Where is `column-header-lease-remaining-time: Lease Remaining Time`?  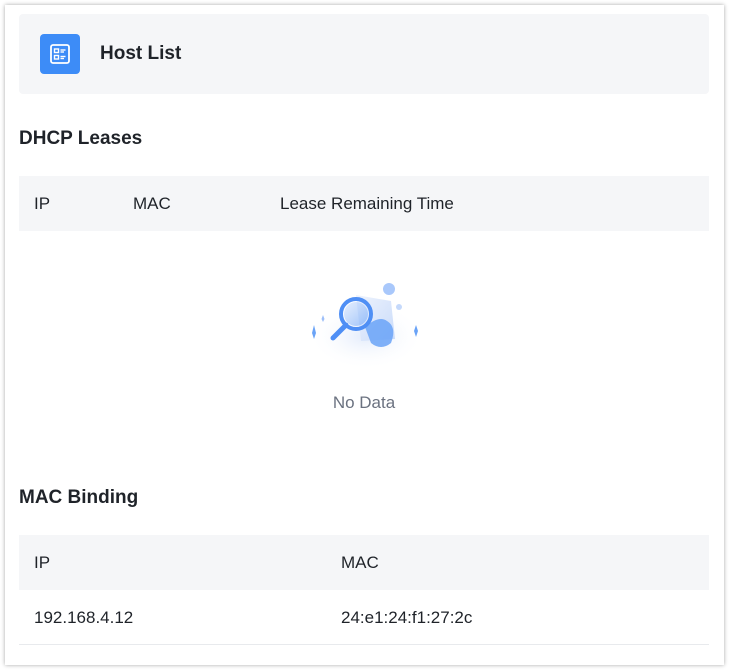 column-header-lease-remaining-time: Lease Remaining Time is located at coordinates (367, 203).